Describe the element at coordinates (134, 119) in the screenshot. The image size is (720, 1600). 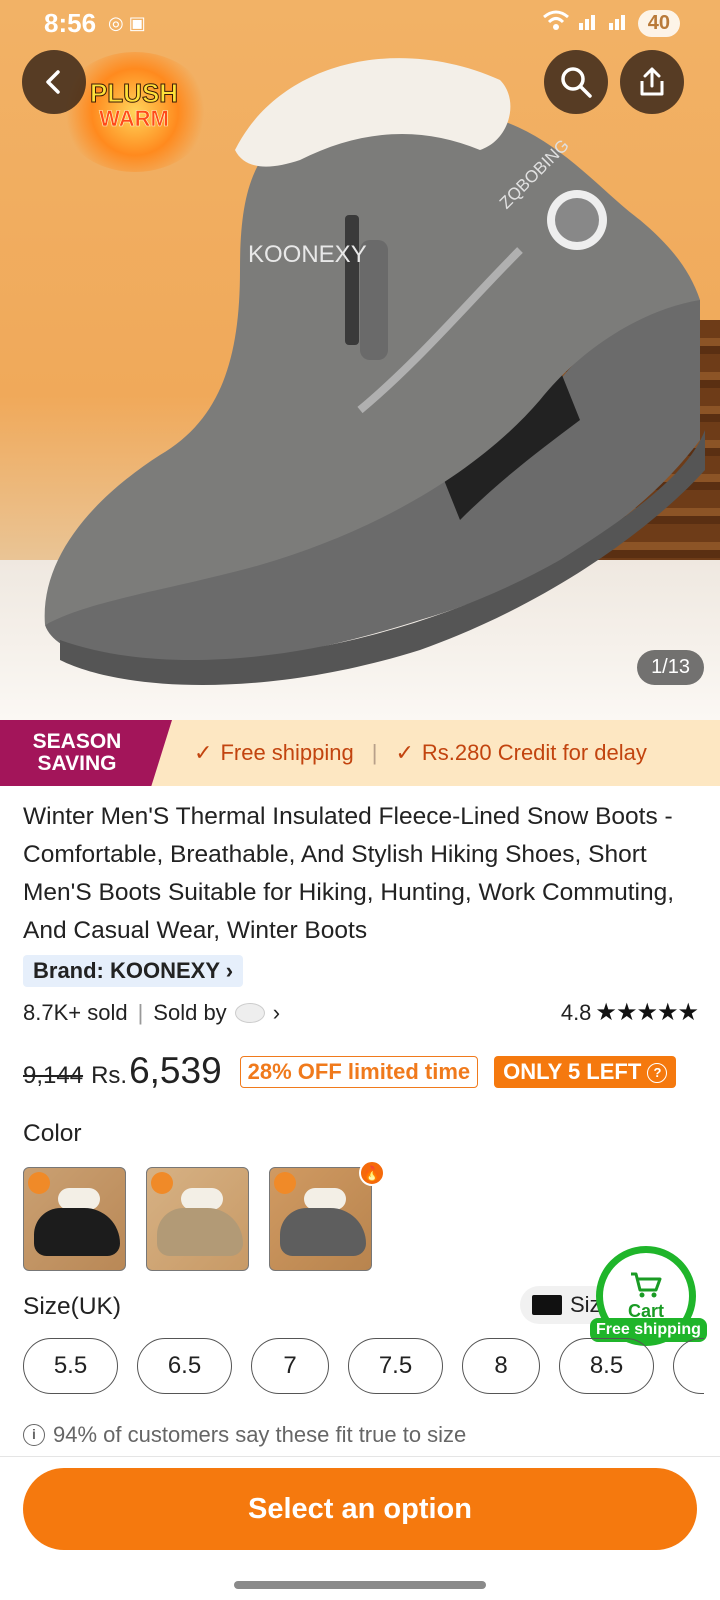
I see `badge-line2: WARM` at that location.